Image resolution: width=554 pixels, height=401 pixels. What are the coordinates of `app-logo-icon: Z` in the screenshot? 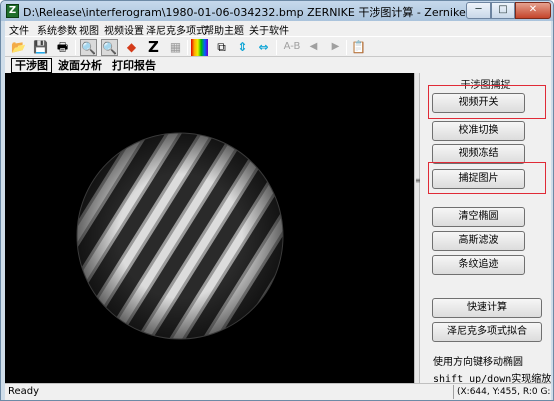 It's located at (12, 11).